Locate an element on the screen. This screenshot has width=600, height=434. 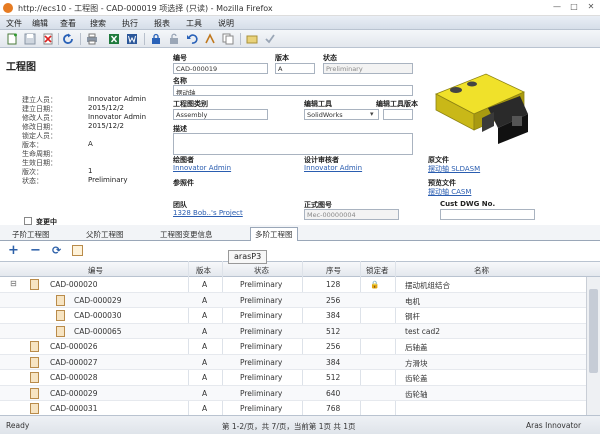
menu-help: 说明 is located at coordinates (226, 23).